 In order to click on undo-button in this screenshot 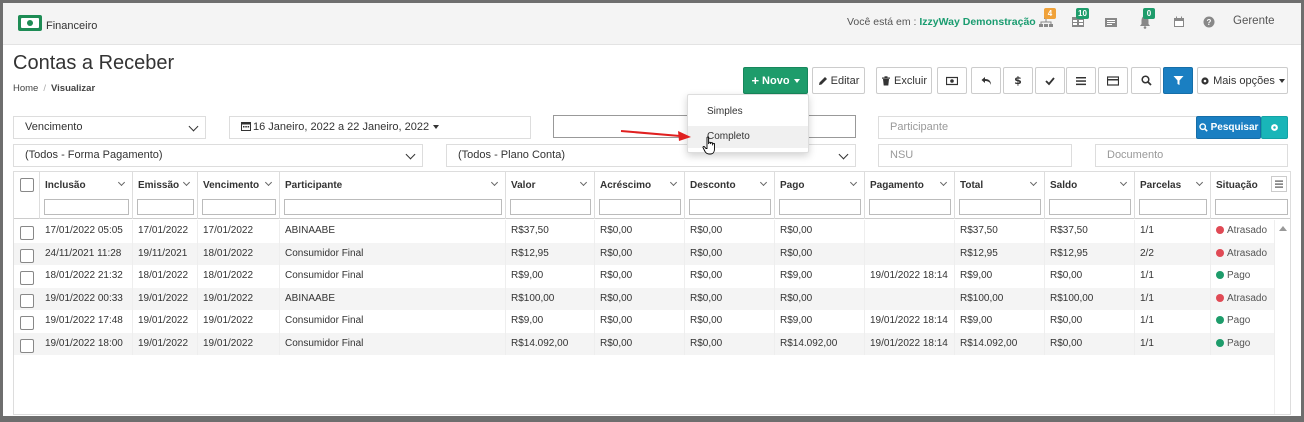, I will do `click(986, 80)`.